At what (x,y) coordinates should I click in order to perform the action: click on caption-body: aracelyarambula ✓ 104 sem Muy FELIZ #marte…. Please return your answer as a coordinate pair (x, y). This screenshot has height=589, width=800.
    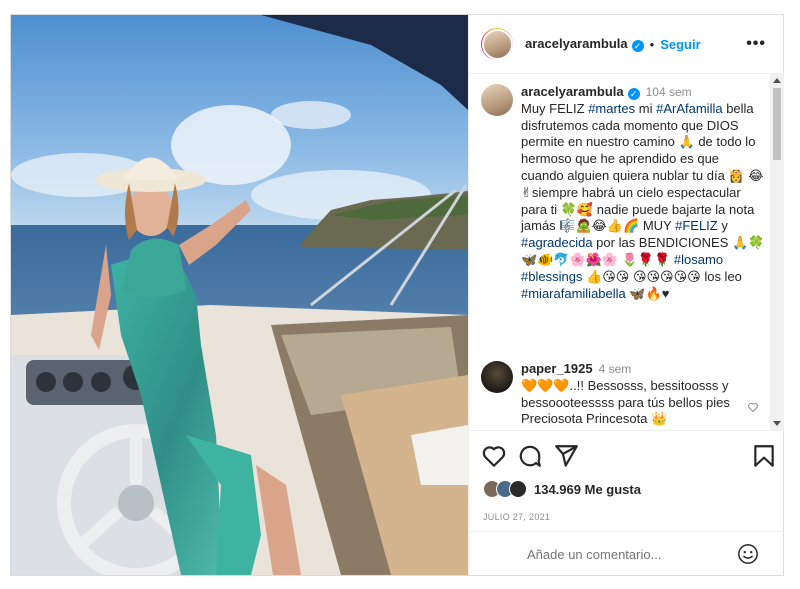
    Looking at the image, I should click on (643, 193).